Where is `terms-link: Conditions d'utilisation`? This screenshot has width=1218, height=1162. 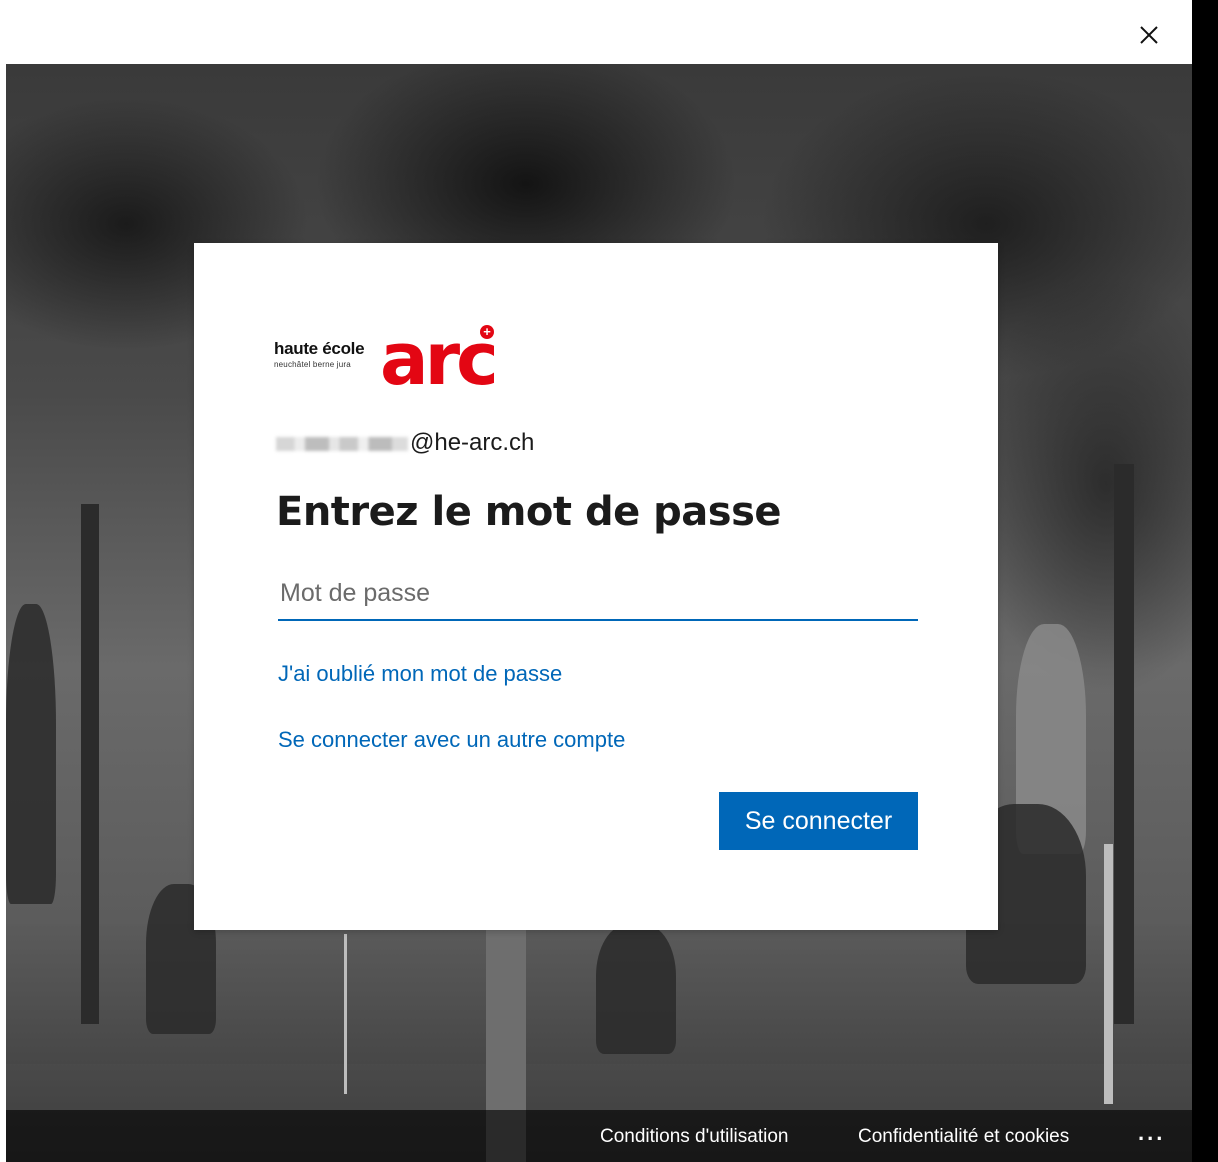 terms-link: Conditions d'utilisation is located at coordinates (694, 1137).